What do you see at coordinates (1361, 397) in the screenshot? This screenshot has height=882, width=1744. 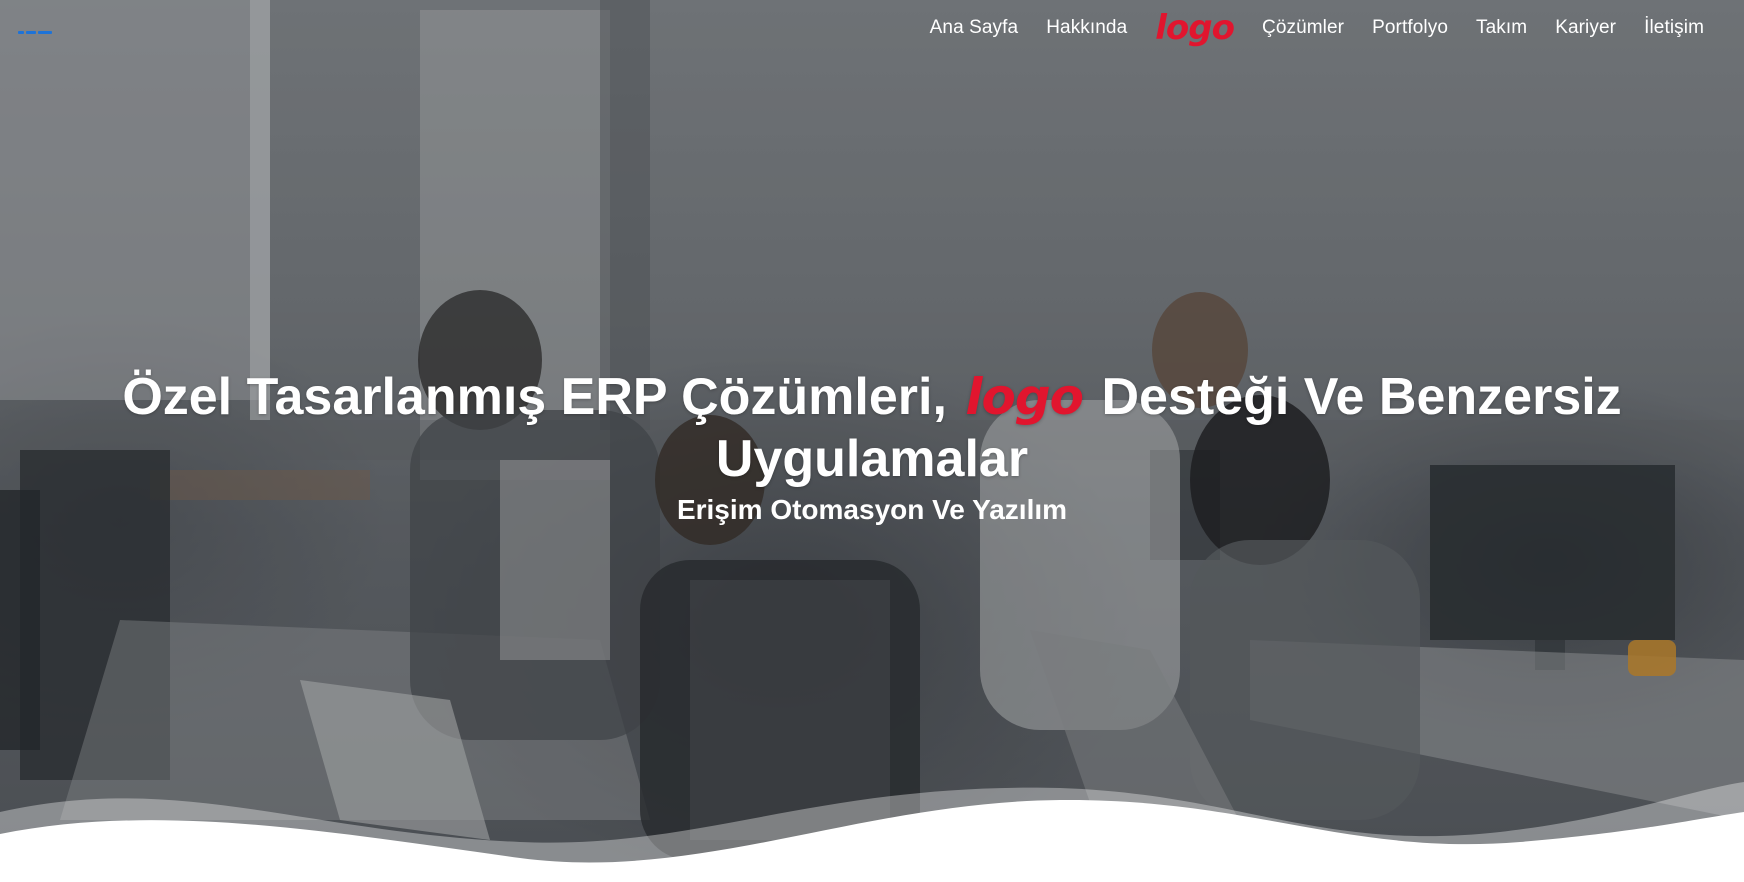 I see `hero-title-part2: Desteği Ve Benzersiz` at bounding box center [1361, 397].